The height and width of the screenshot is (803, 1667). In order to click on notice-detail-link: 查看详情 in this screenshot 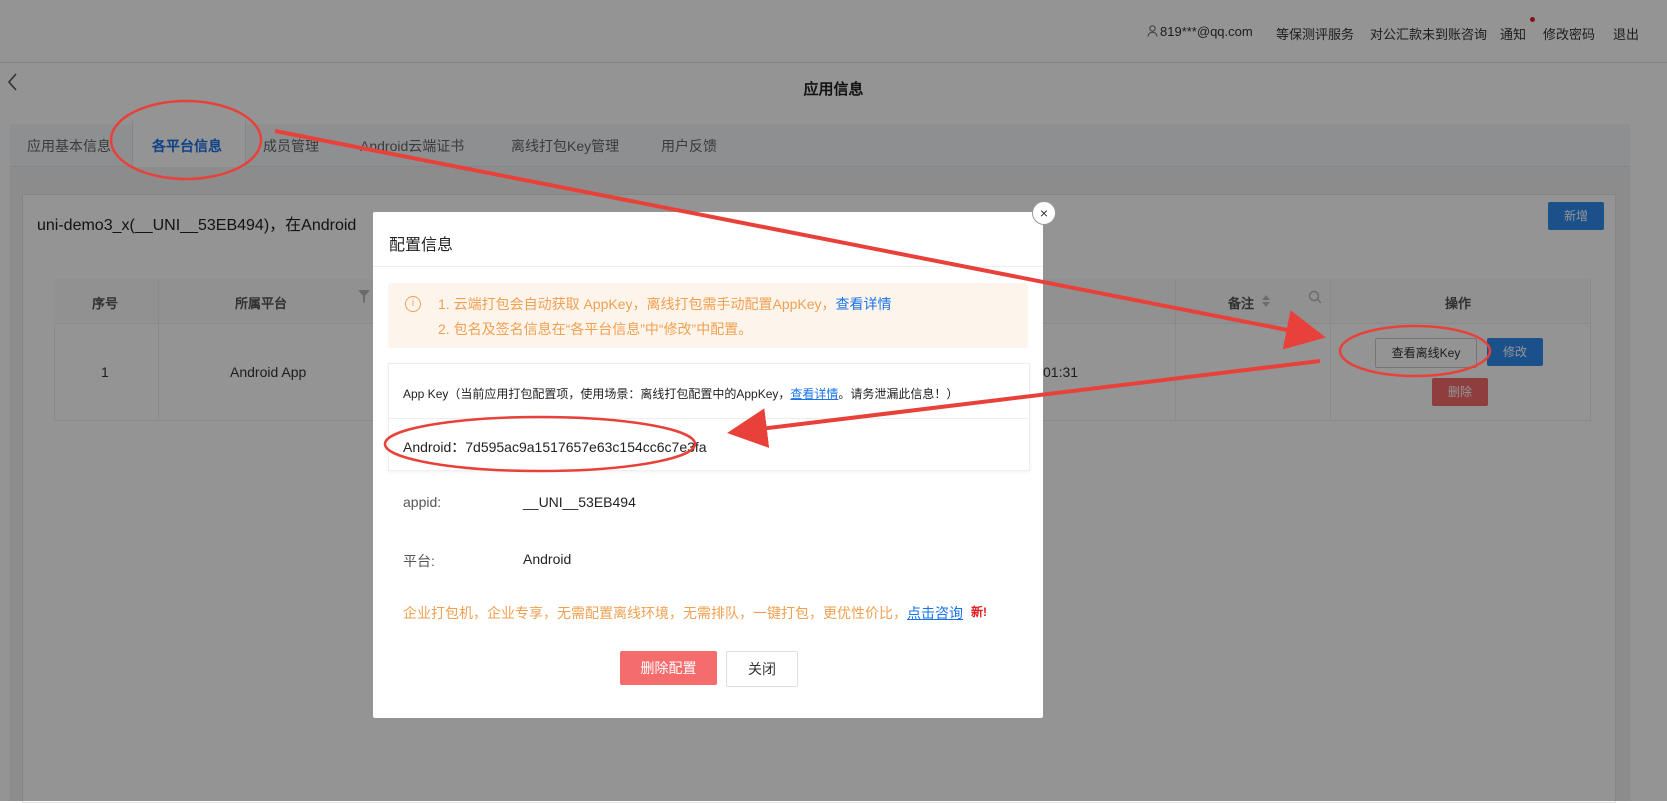, I will do `click(864, 304)`.